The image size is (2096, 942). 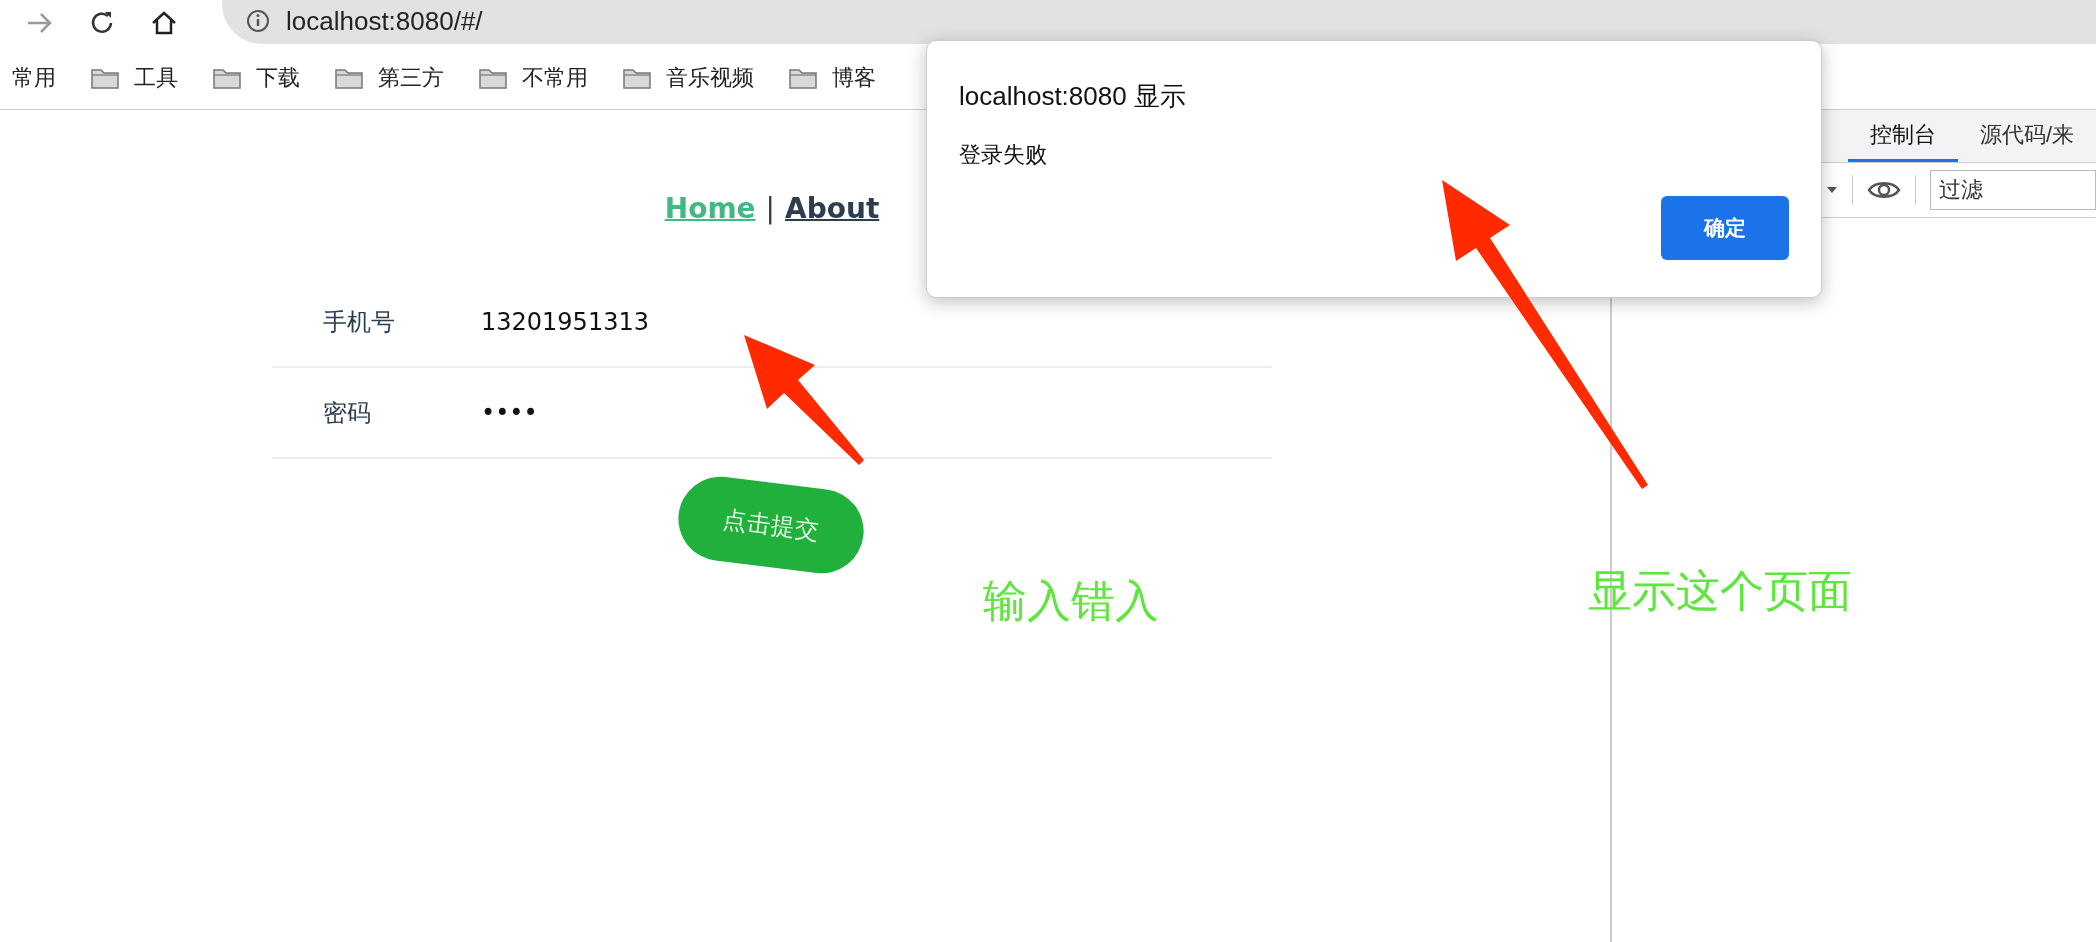 What do you see at coordinates (134, 77) in the screenshot?
I see `bookmark: 工具` at bounding box center [134, 77].